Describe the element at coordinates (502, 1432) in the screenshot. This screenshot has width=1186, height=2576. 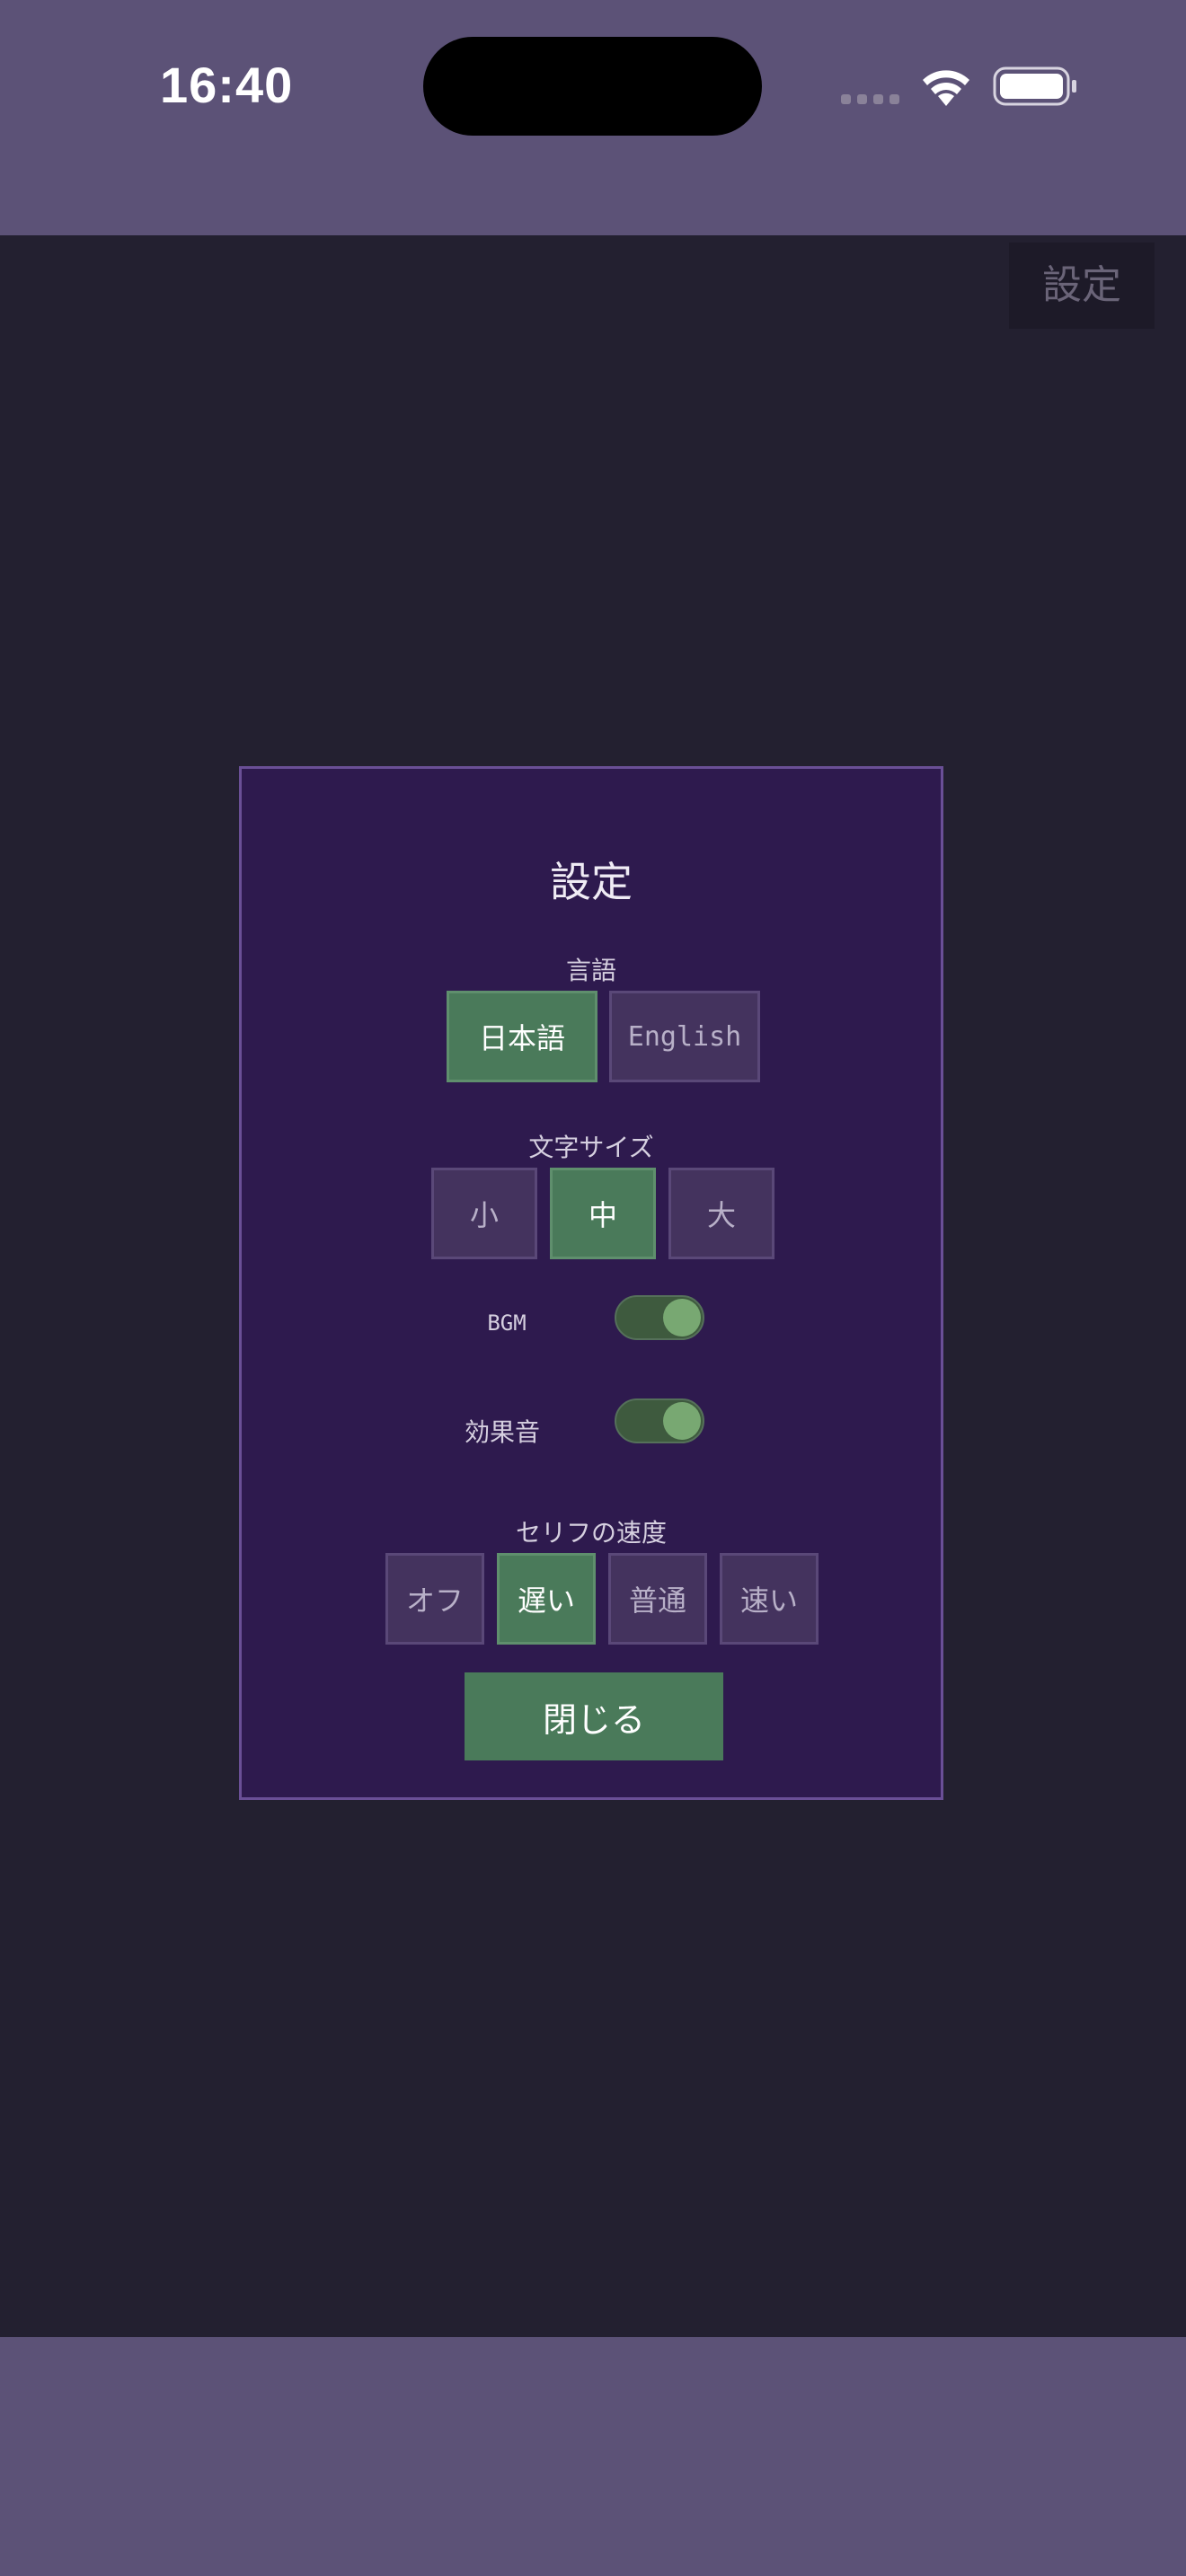
I see `sound-effects-label: 効果音` at that location.